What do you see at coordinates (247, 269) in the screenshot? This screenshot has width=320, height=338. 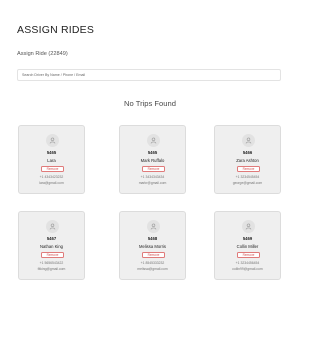 I see `driver-email: collin99@gmail.com` at bounding box center [247, 269].